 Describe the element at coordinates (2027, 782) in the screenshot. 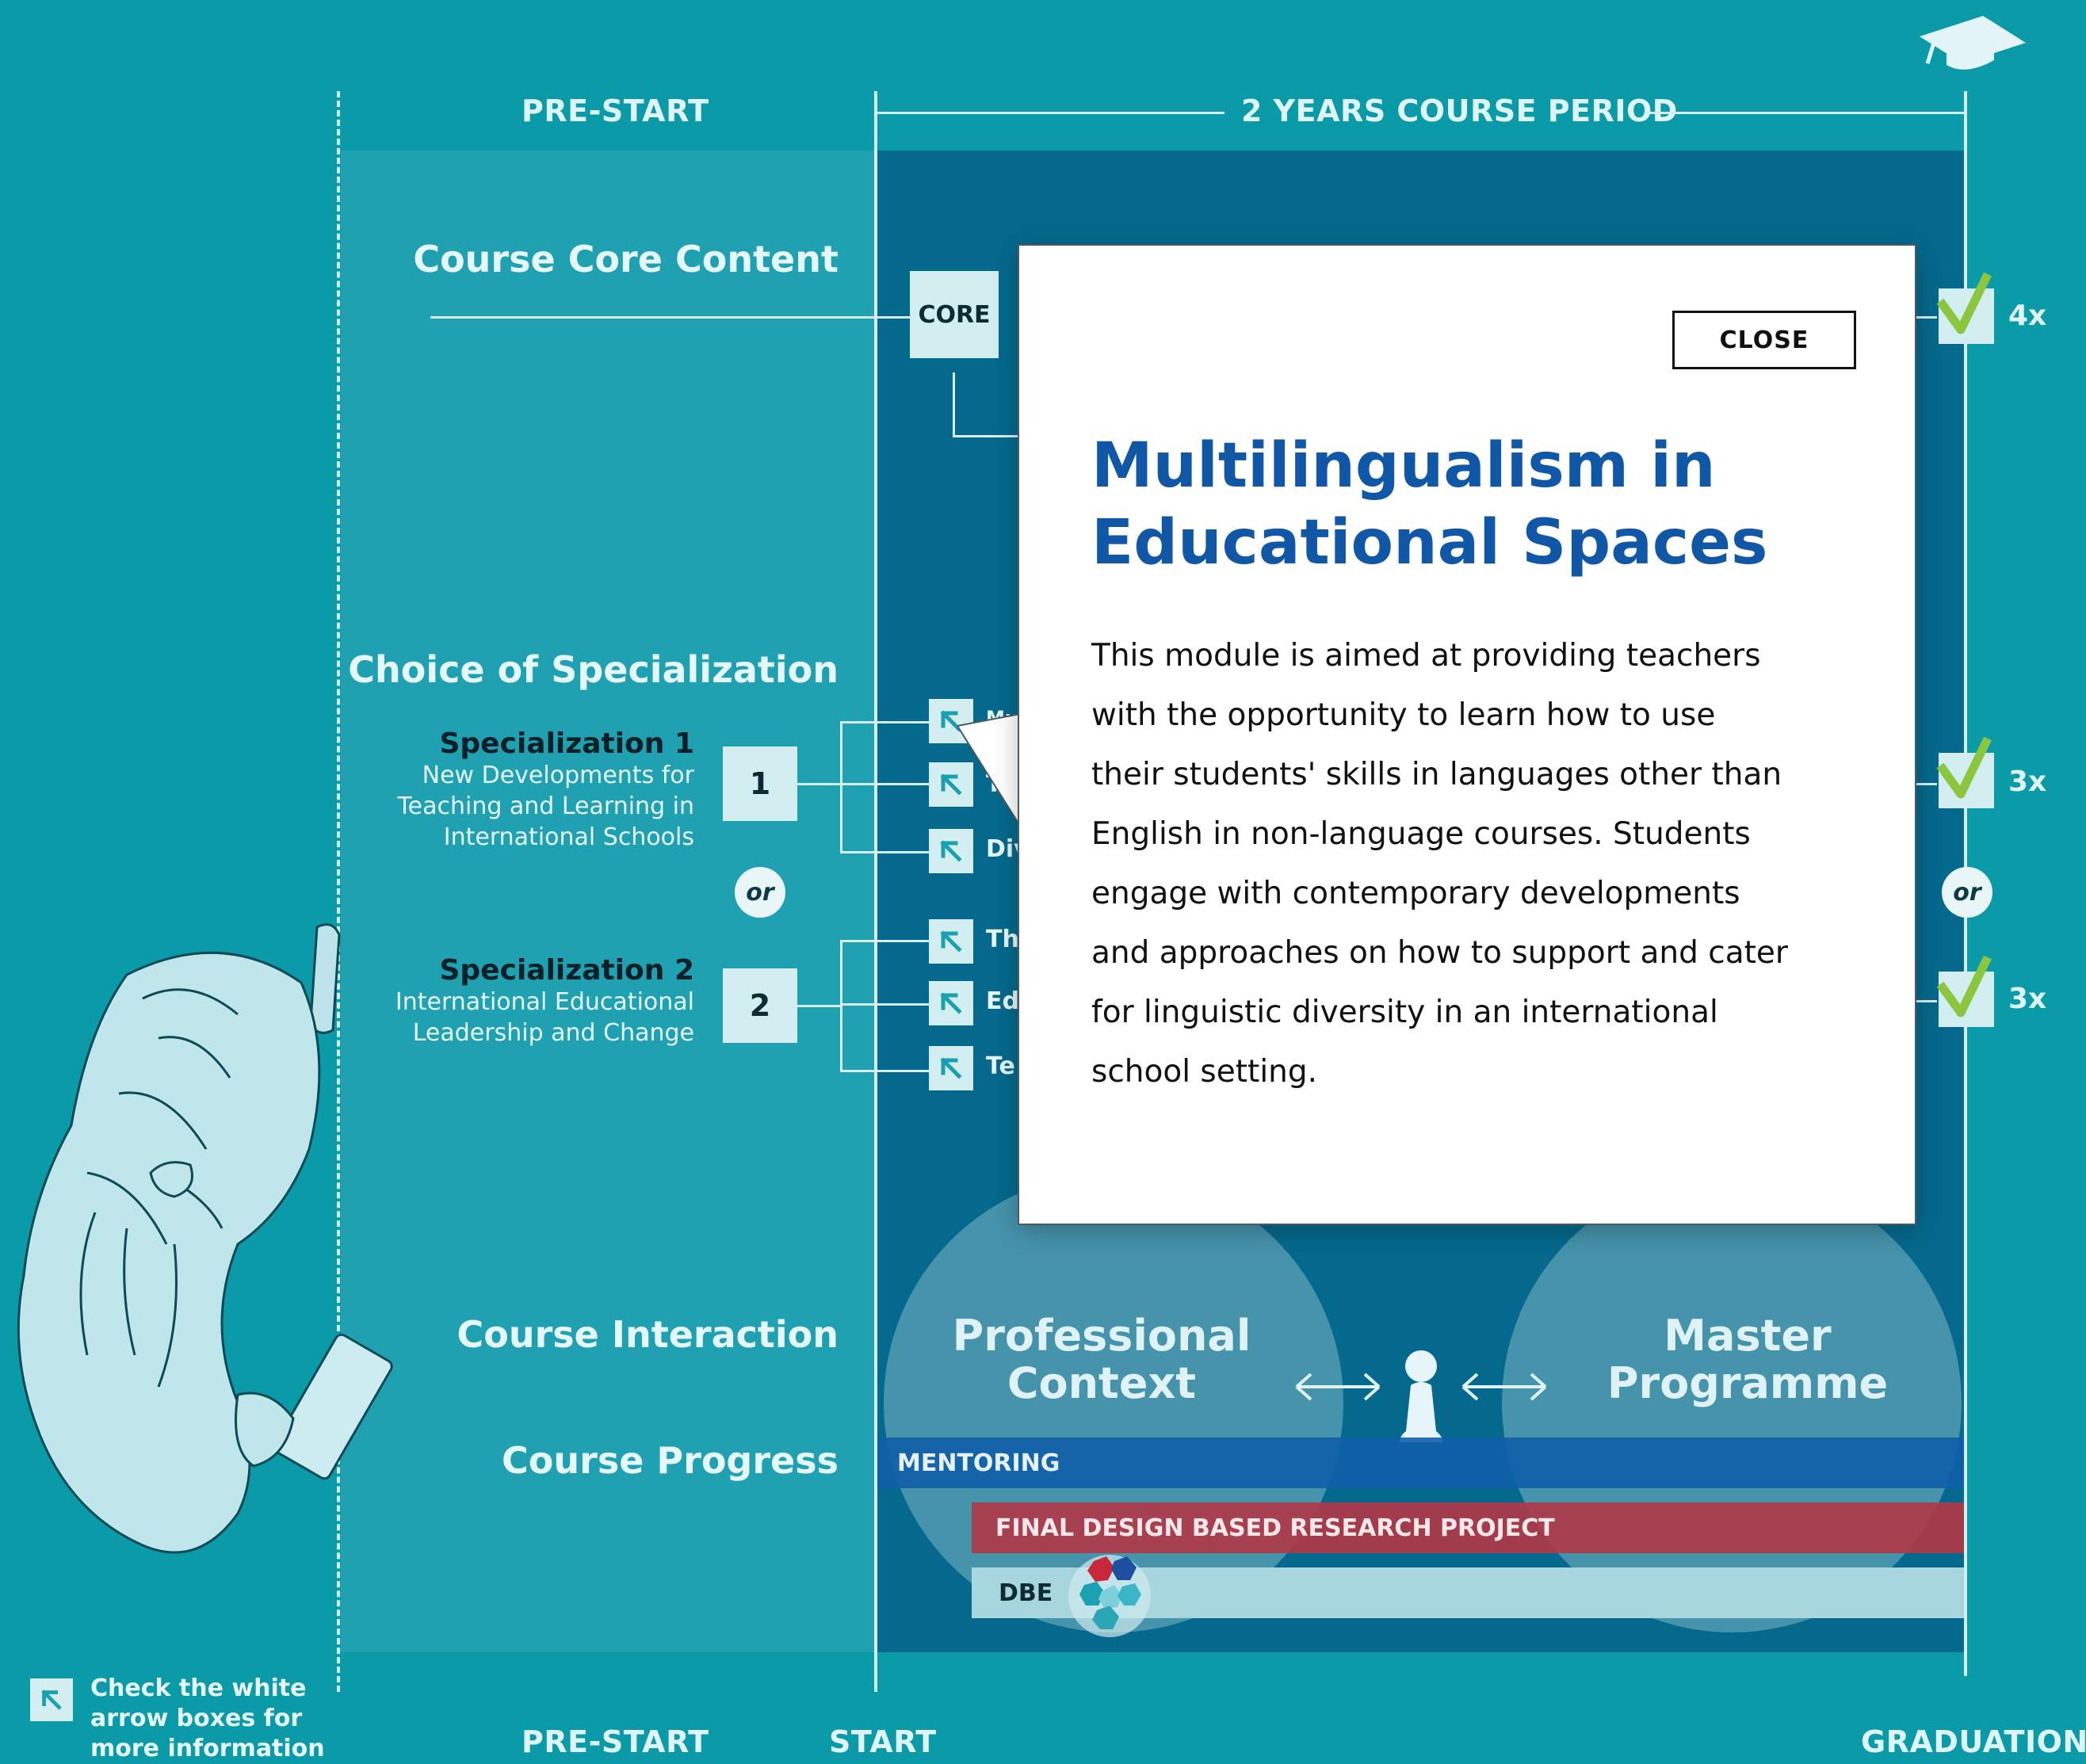

I see `spec1-check-count: 3x` at that location.